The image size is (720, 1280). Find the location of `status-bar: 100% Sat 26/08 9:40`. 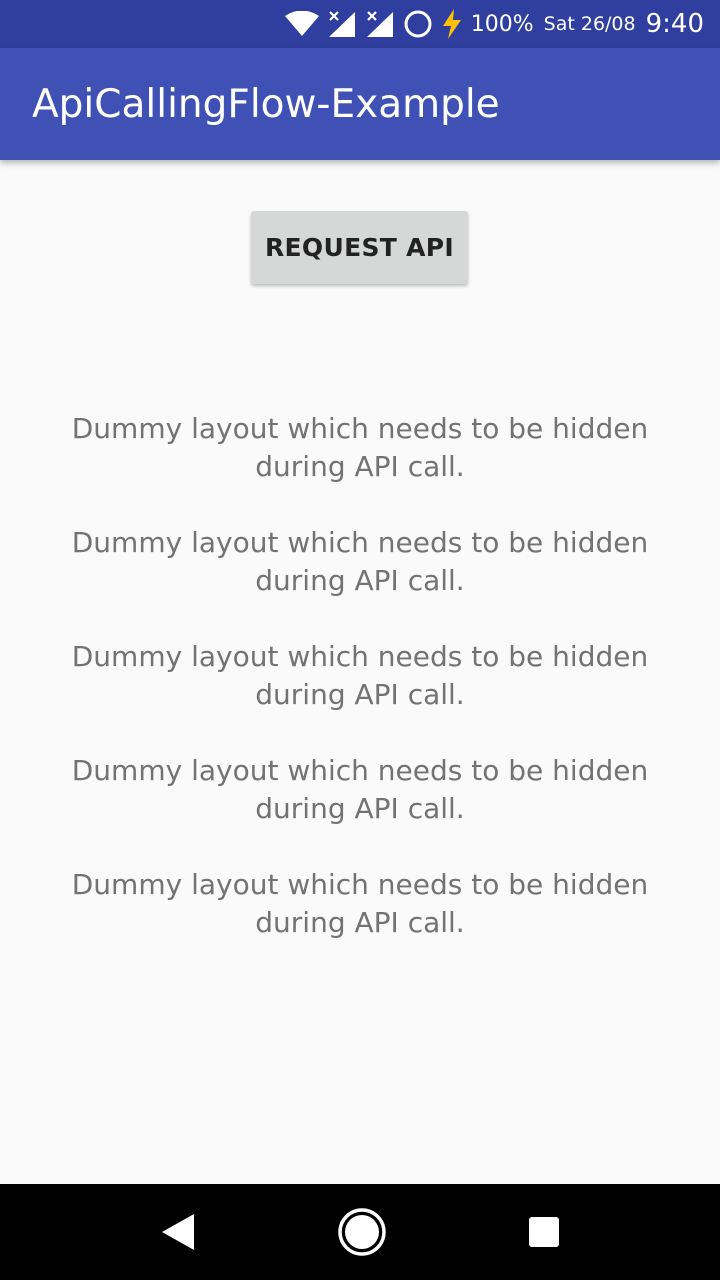

status-bar: 100% Sat 26/08 9:40 is located at coordinates (360, 24).